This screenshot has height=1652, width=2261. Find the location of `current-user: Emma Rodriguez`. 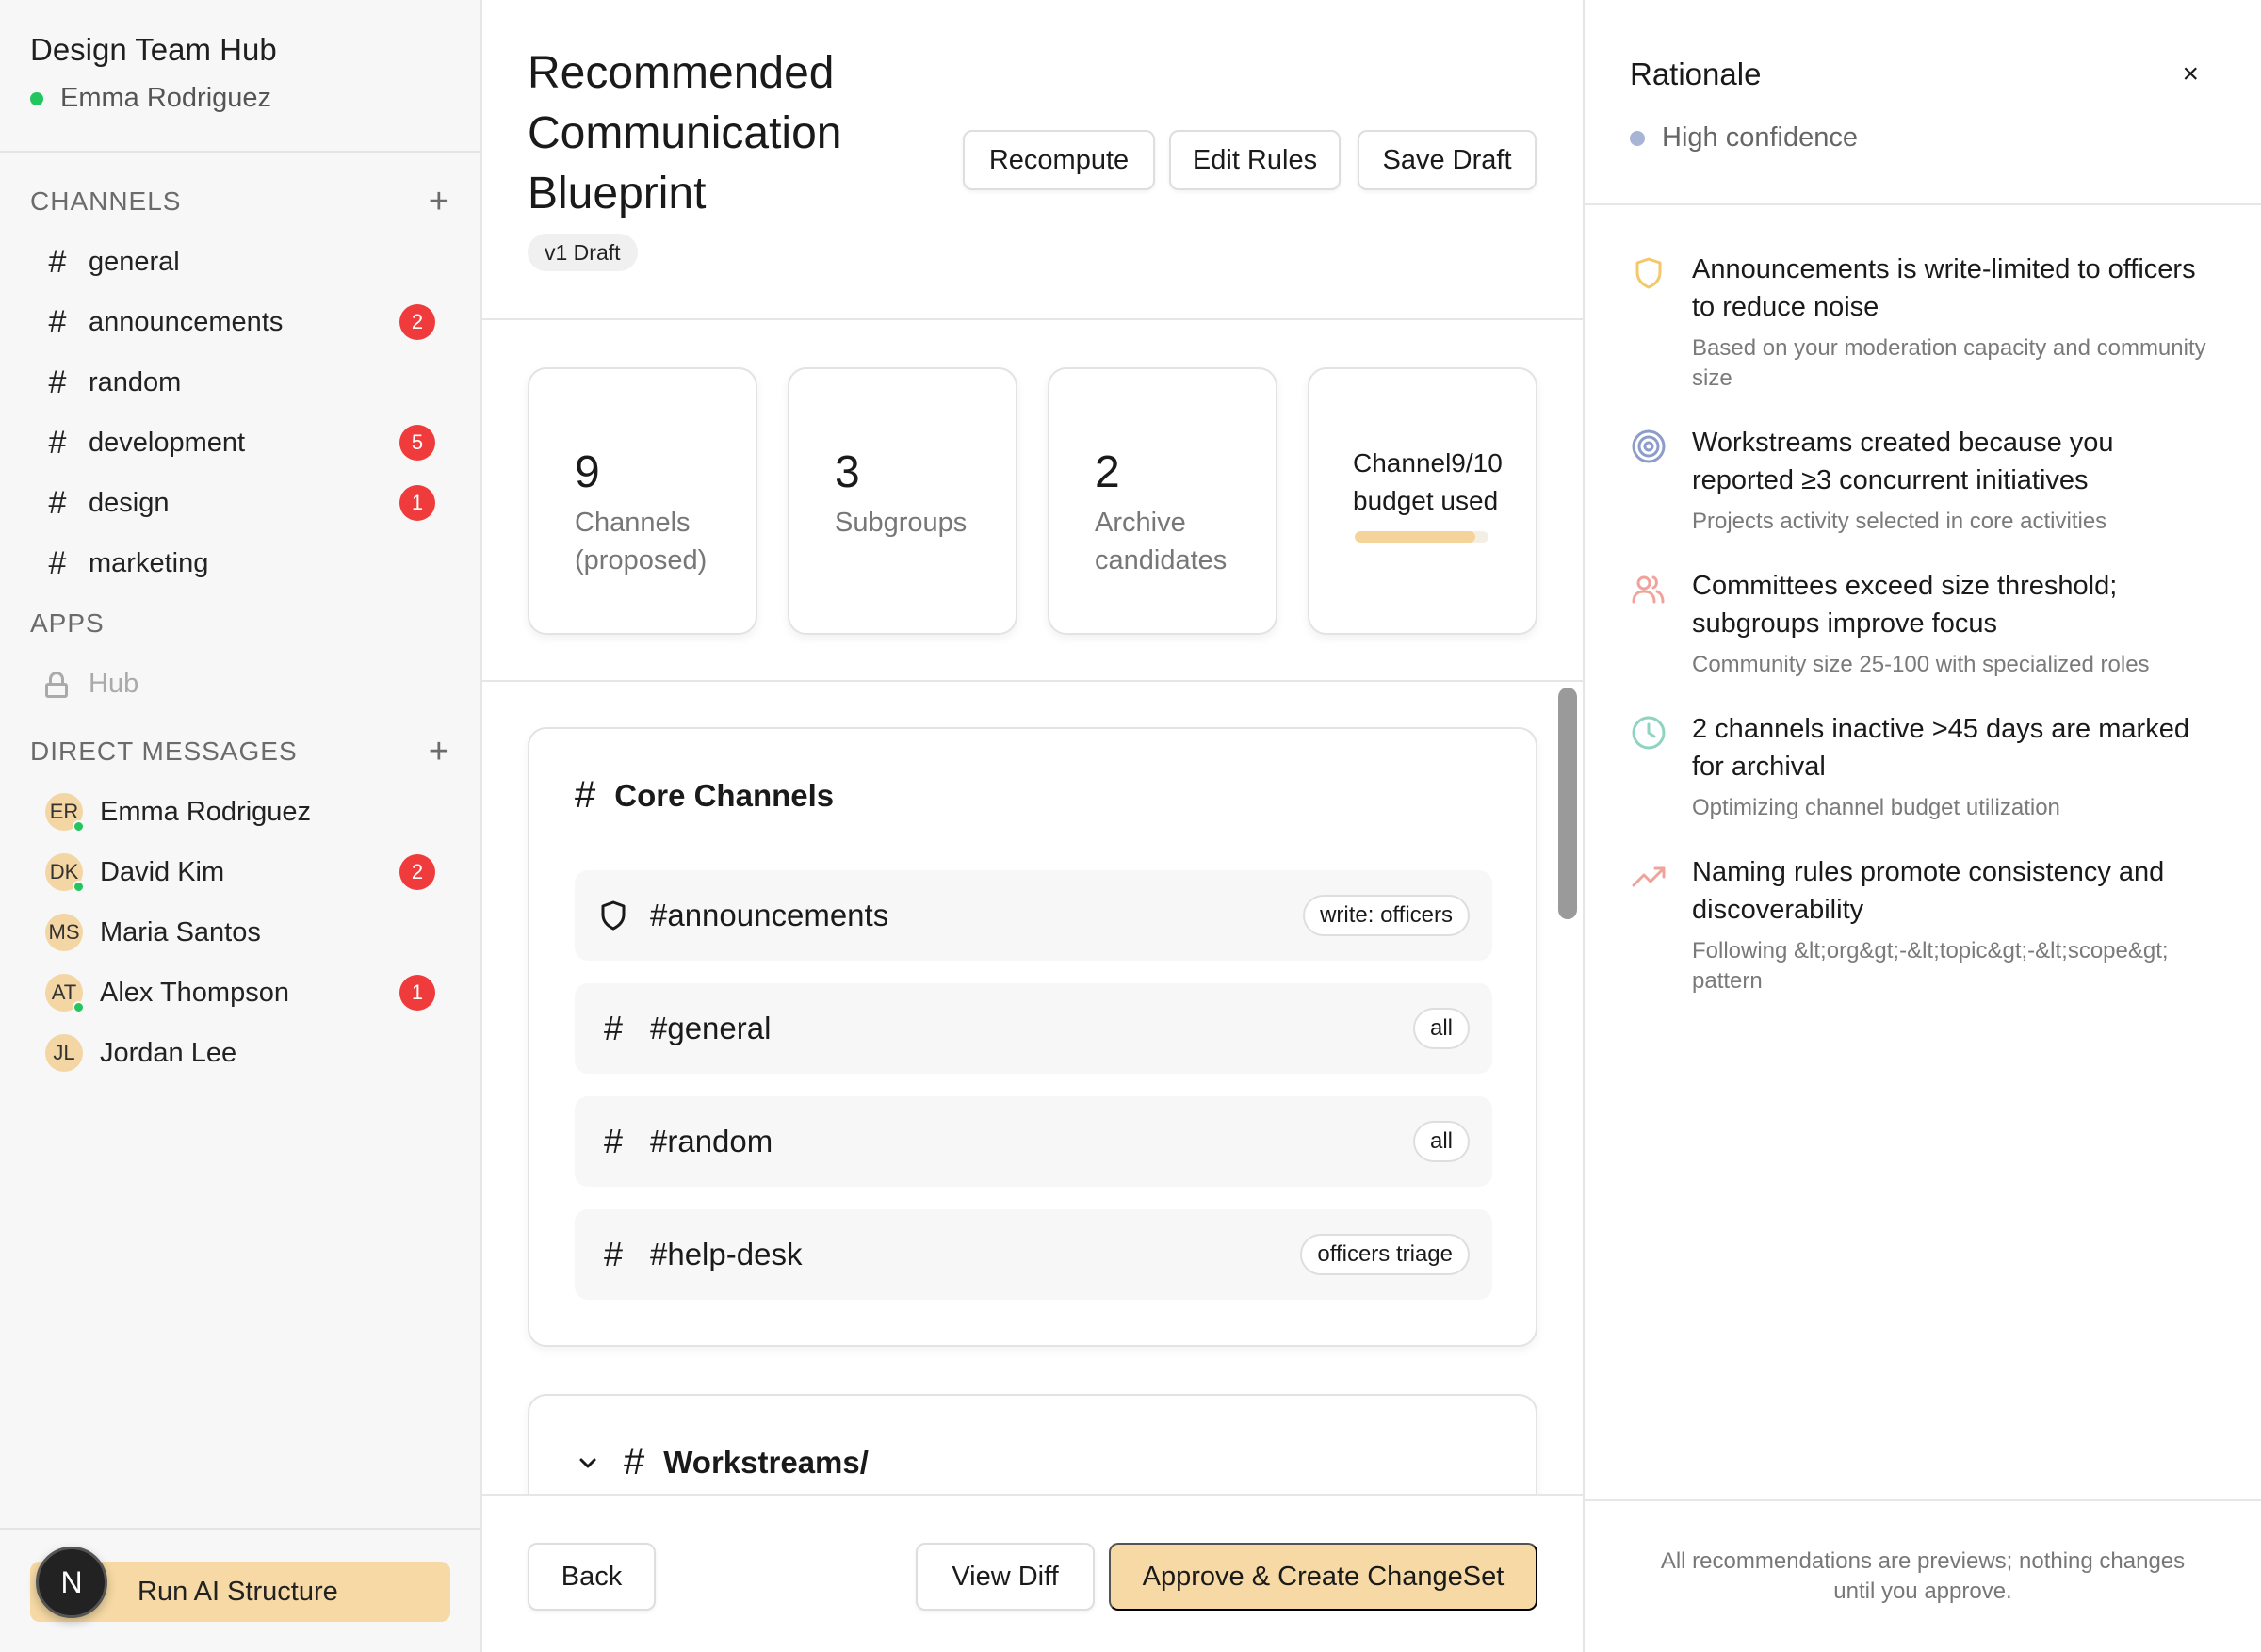

current-user: Emma Rodriguez is located at coordinates (240, 99).